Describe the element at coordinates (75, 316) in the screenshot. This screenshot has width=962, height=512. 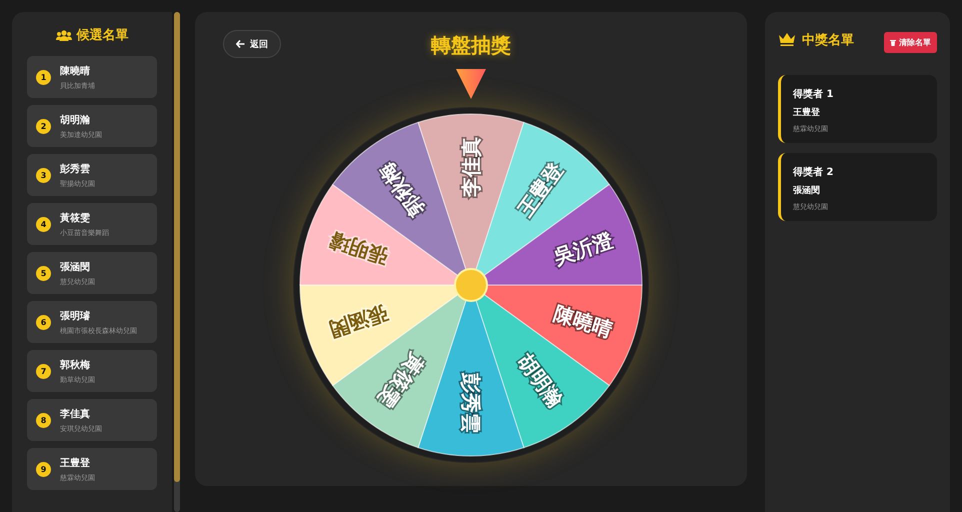
I see `candidate-name: 張明璿` at that location.